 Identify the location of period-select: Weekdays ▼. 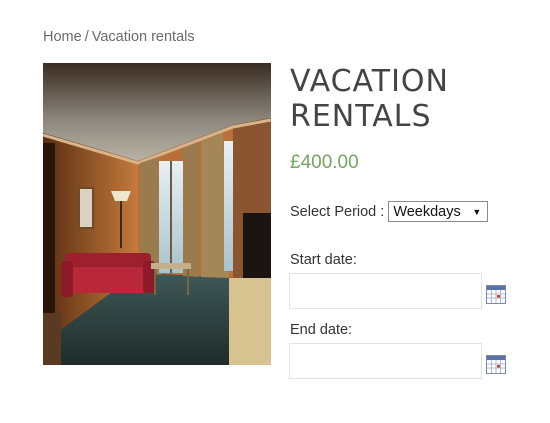
(438, 211).